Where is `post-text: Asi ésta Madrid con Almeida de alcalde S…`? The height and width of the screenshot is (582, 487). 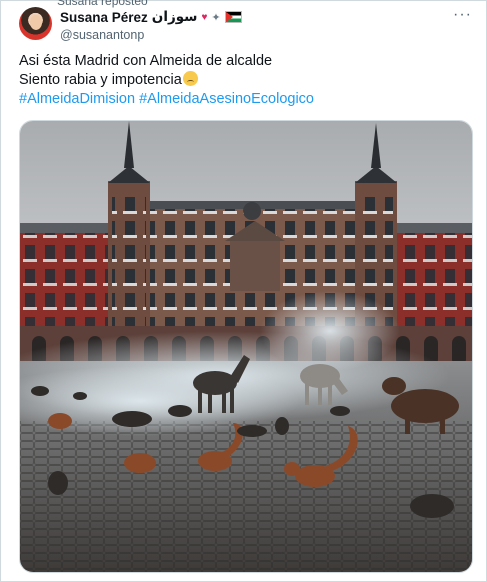 post-text: Asi ésta Madrid con Almeida de alcalde S… is located at coordinates (166, 80).